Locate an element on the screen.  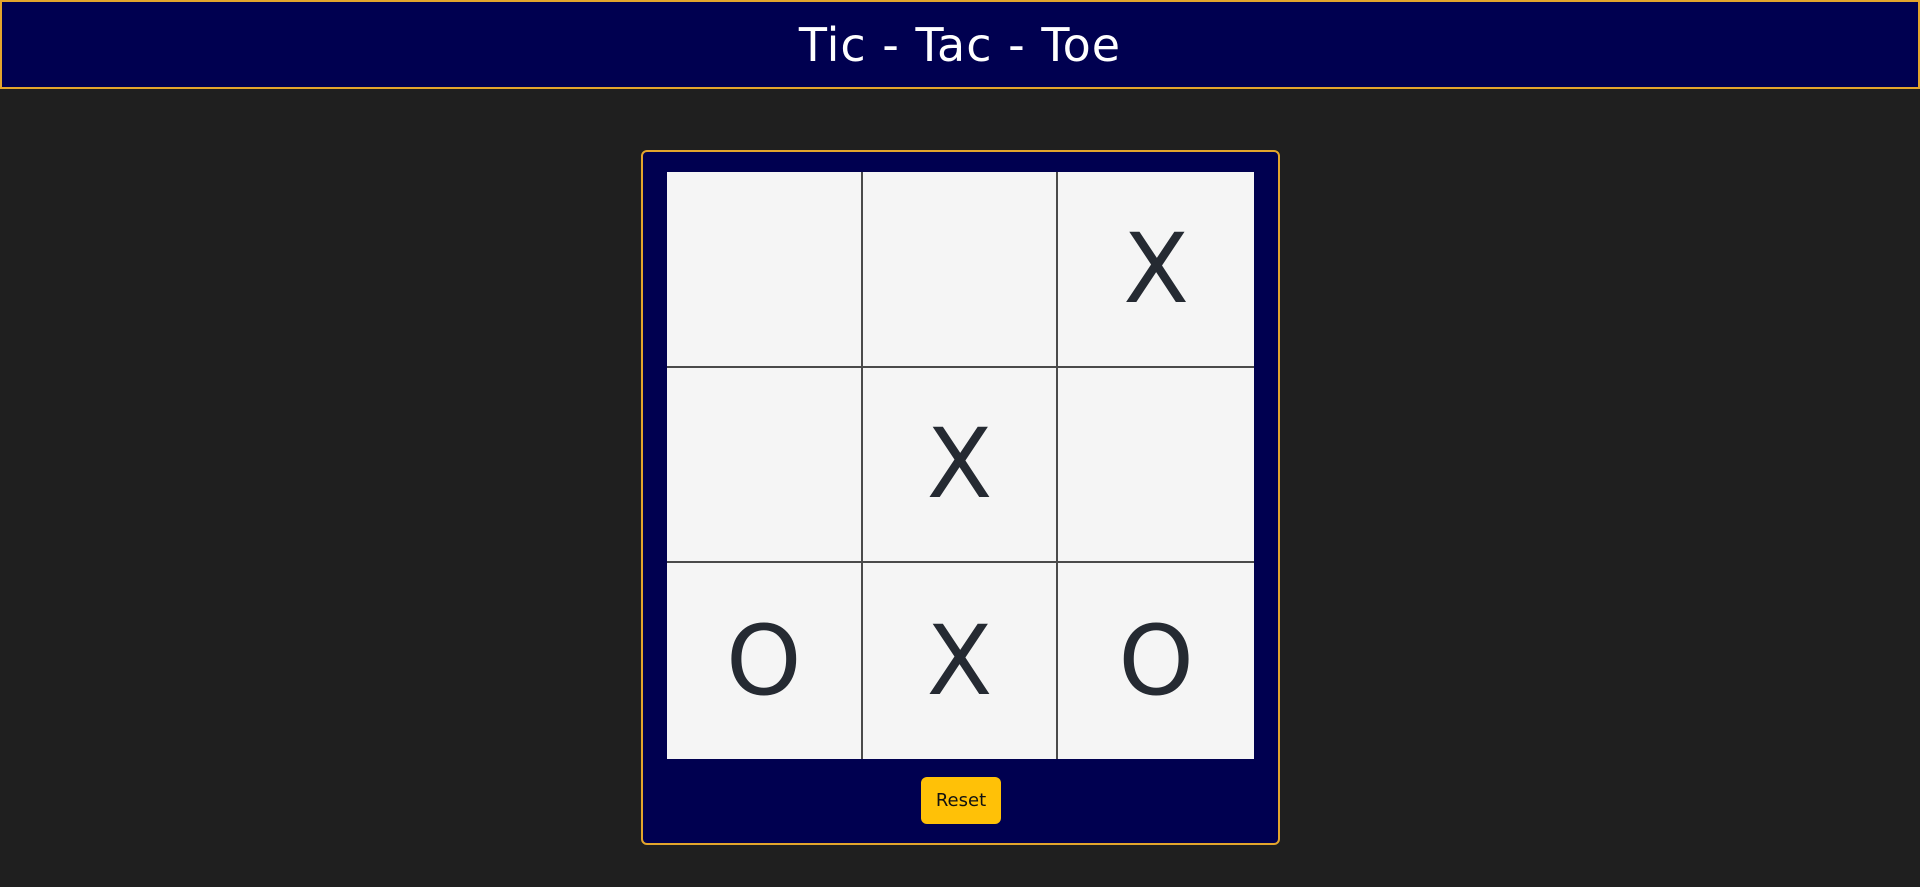
app-header: Tic - Tac - Toe is located at coordinates (960, 44).